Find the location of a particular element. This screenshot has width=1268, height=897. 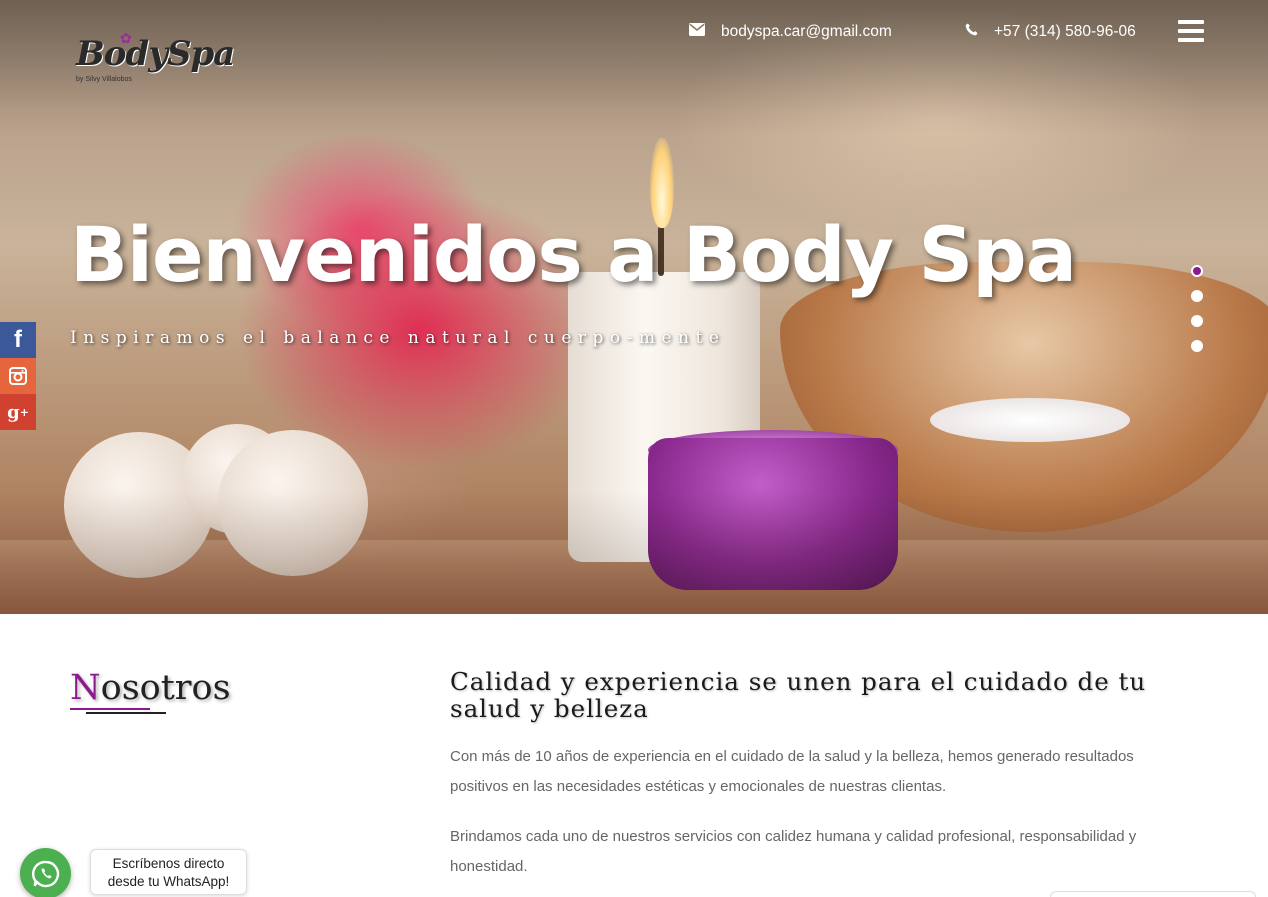

whatsapp-icon is located at coordinates (45, 873).